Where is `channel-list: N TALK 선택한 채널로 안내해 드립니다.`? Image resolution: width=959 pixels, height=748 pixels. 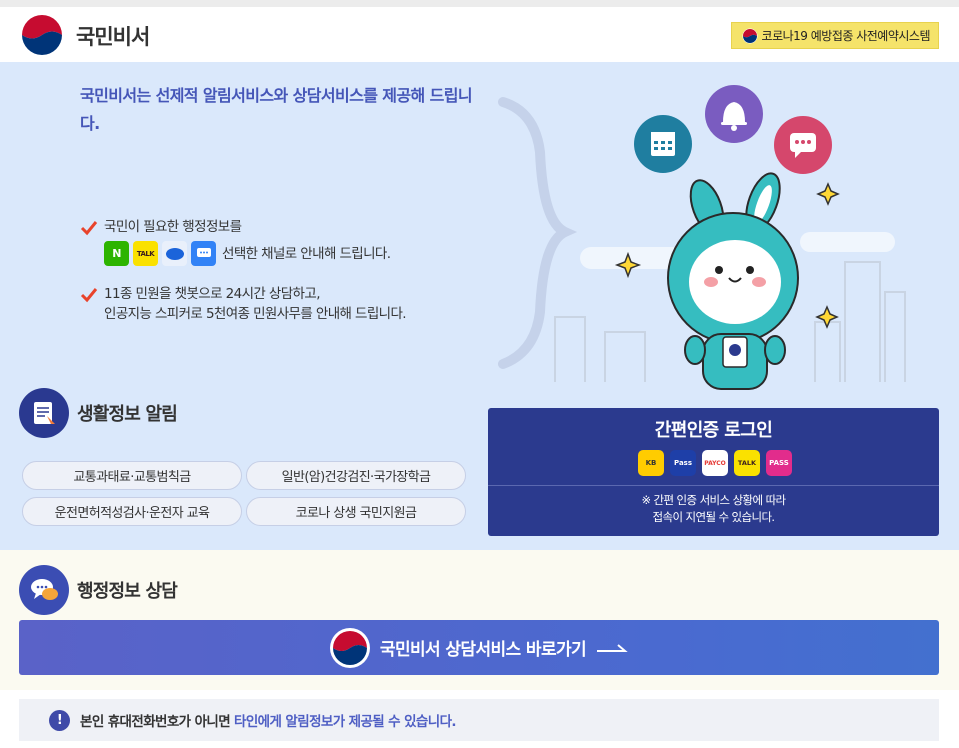 channel-list: N TALK 선택한 채널로 안내해 드립니다. is located at coordinates (247, 253).